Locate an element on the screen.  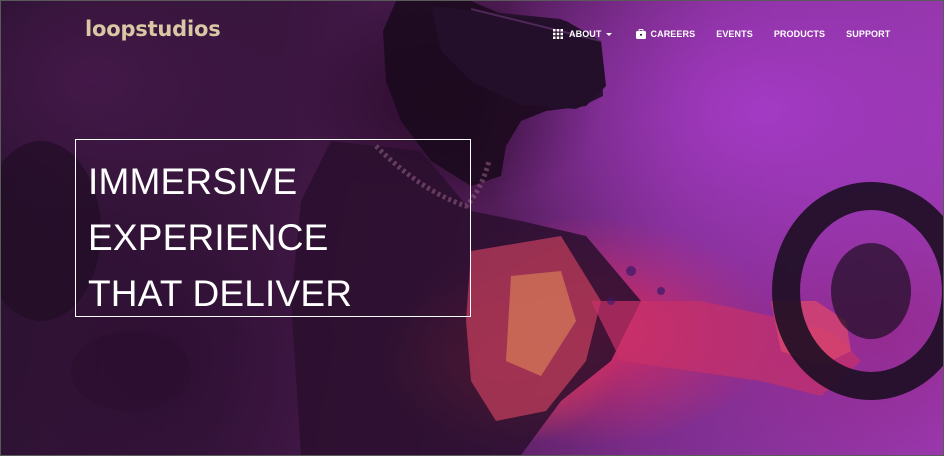
nav-item-about: ABOUT is located at coordinates (582, 34).